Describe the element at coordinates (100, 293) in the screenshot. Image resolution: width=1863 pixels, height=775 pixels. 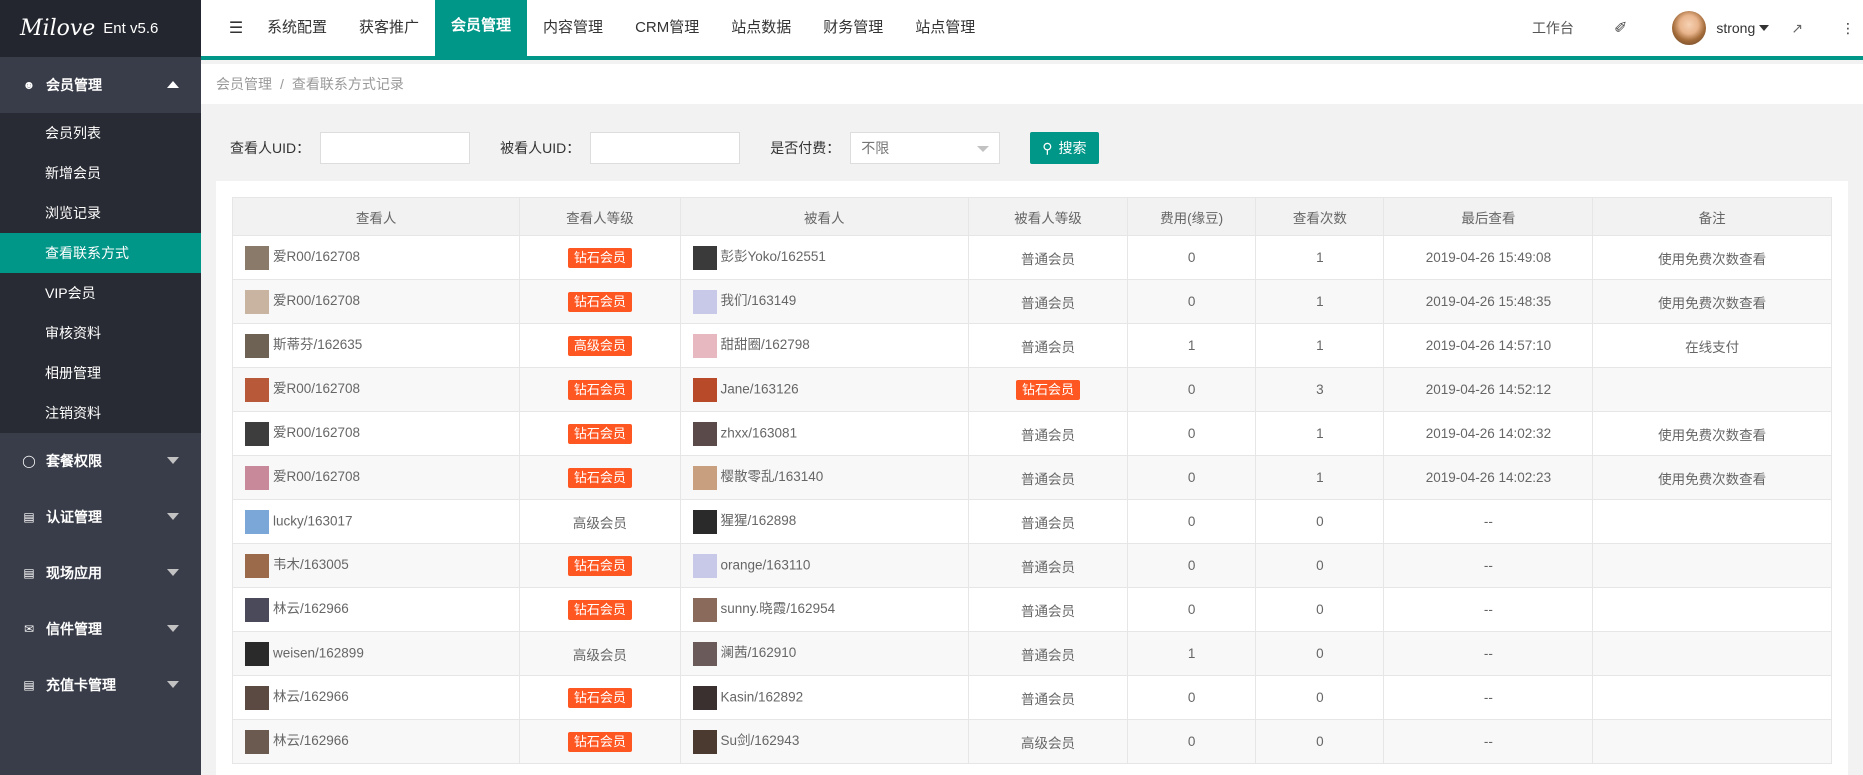
I see `sidebar-item-vip: VIP会员` at that location.